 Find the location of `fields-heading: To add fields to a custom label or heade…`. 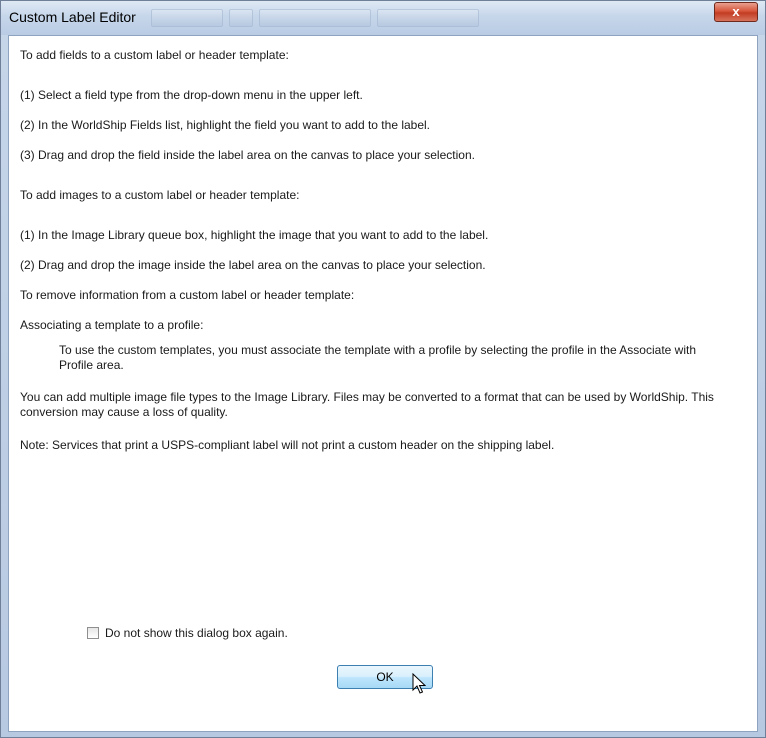

fields-heading: To add fields to a custom label or heade… is located at coordinates (154, 55).